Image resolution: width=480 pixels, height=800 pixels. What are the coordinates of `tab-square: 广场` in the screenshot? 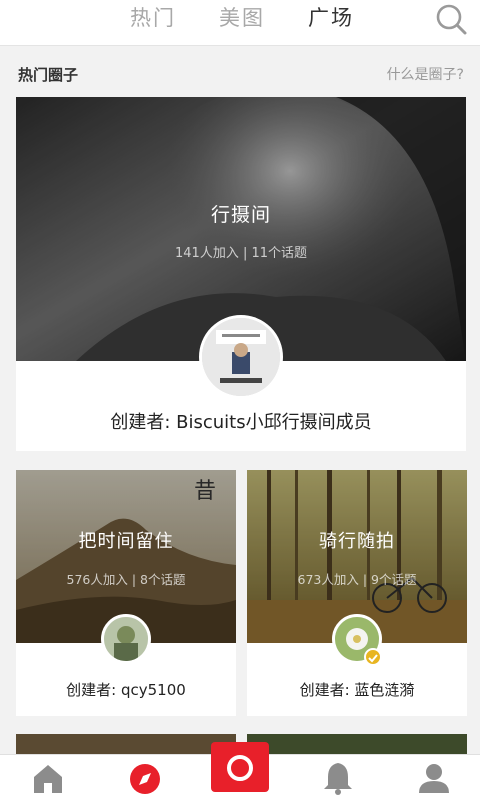 It's located at (331, 18).